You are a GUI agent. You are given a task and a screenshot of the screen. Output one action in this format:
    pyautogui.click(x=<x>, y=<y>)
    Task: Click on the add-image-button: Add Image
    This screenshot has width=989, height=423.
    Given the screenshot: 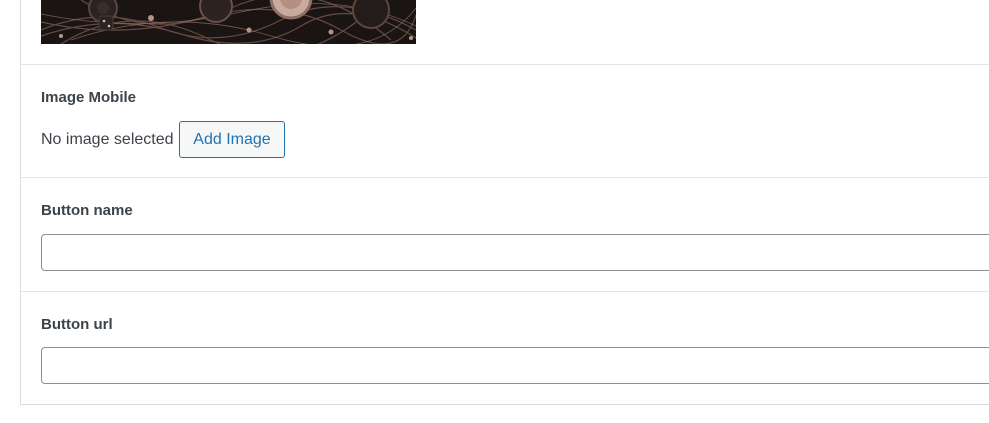 What is the action you would take?
    pyautogui.click(x=232, y=139)
    